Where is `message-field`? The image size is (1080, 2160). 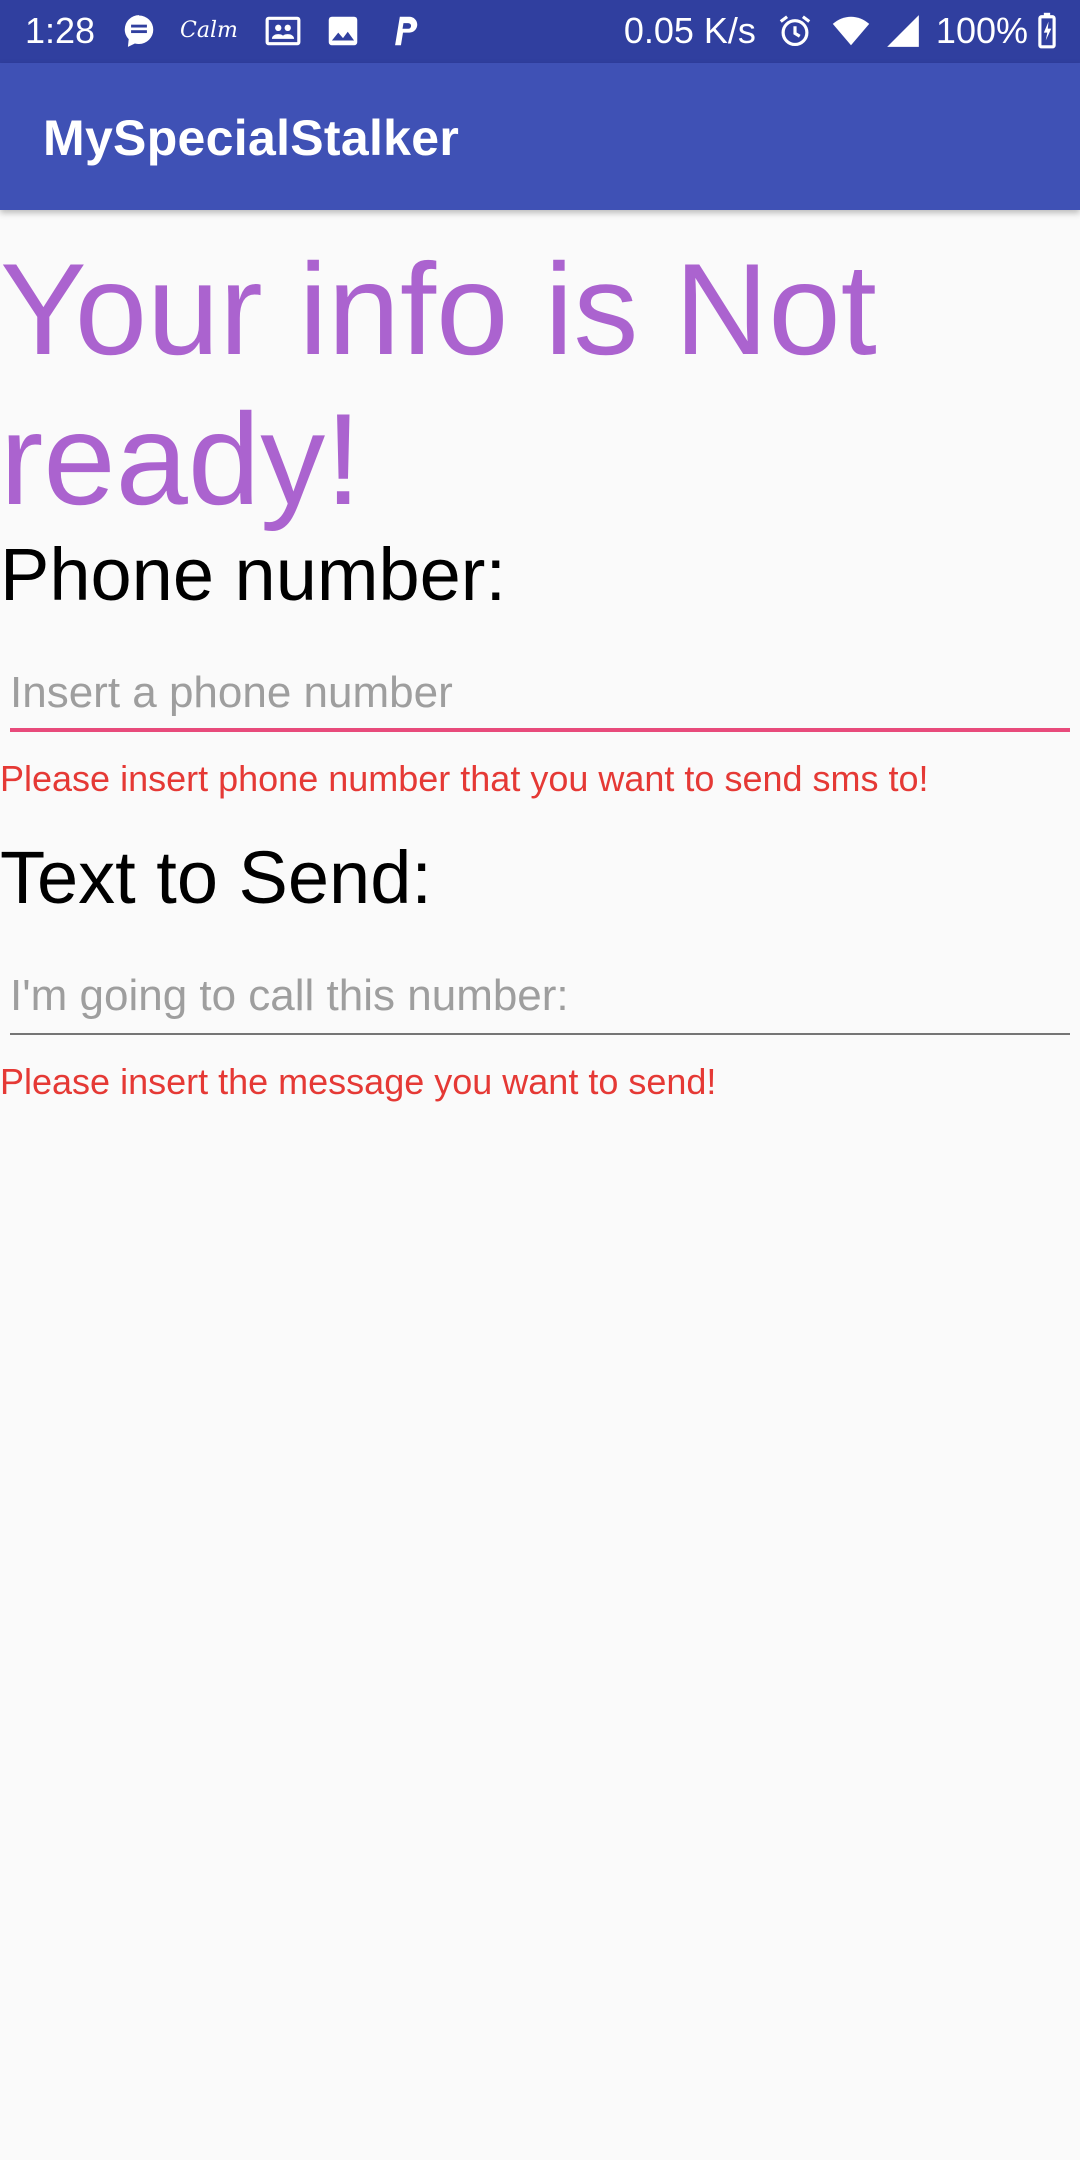
message-field is located at coordinates (540, 1000).